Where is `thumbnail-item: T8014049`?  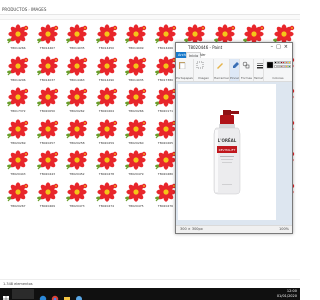
thumbnail-item: T8014049 is located at coordinates (136, 37).